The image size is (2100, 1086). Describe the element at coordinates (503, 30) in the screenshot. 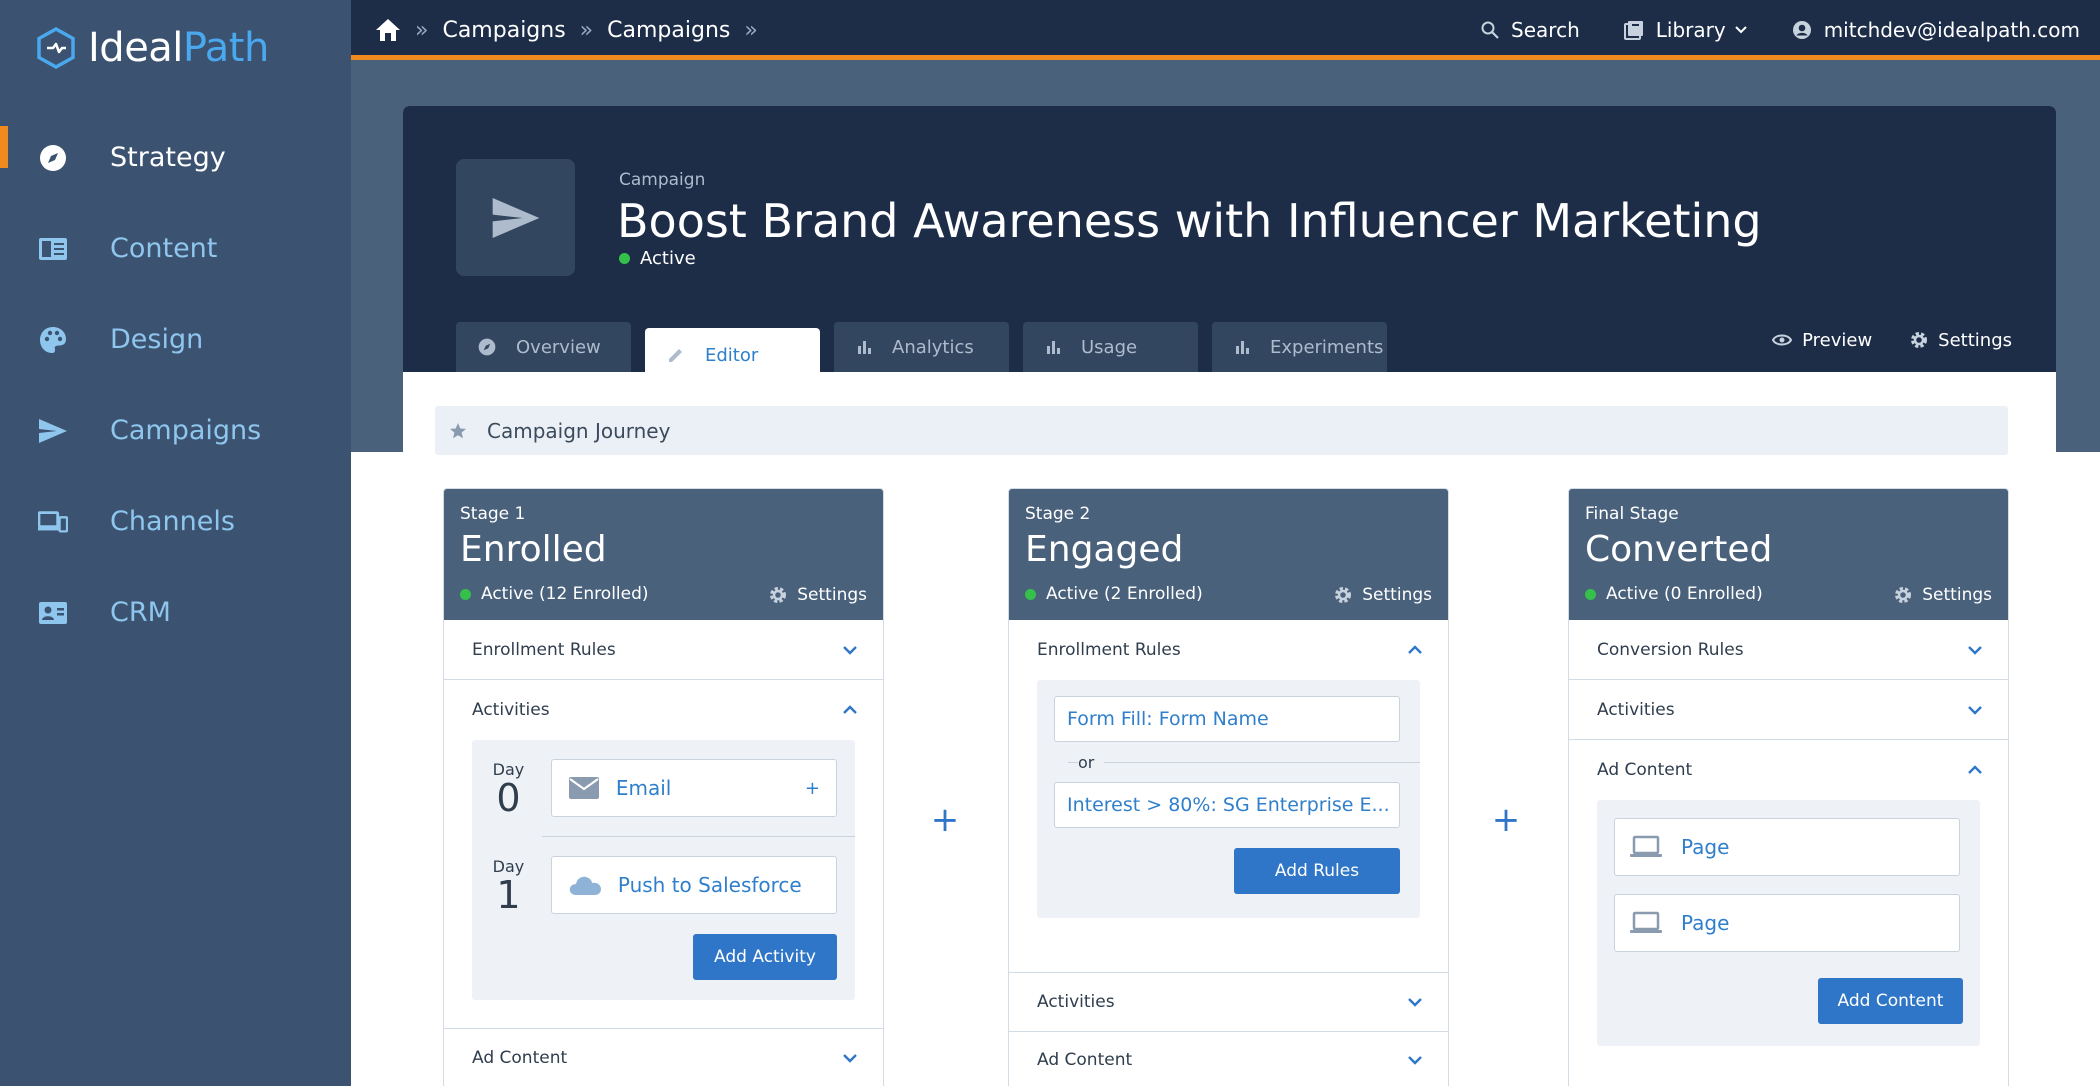

I see `breadcrumb-item-campaigns: Campaigns` at that location.